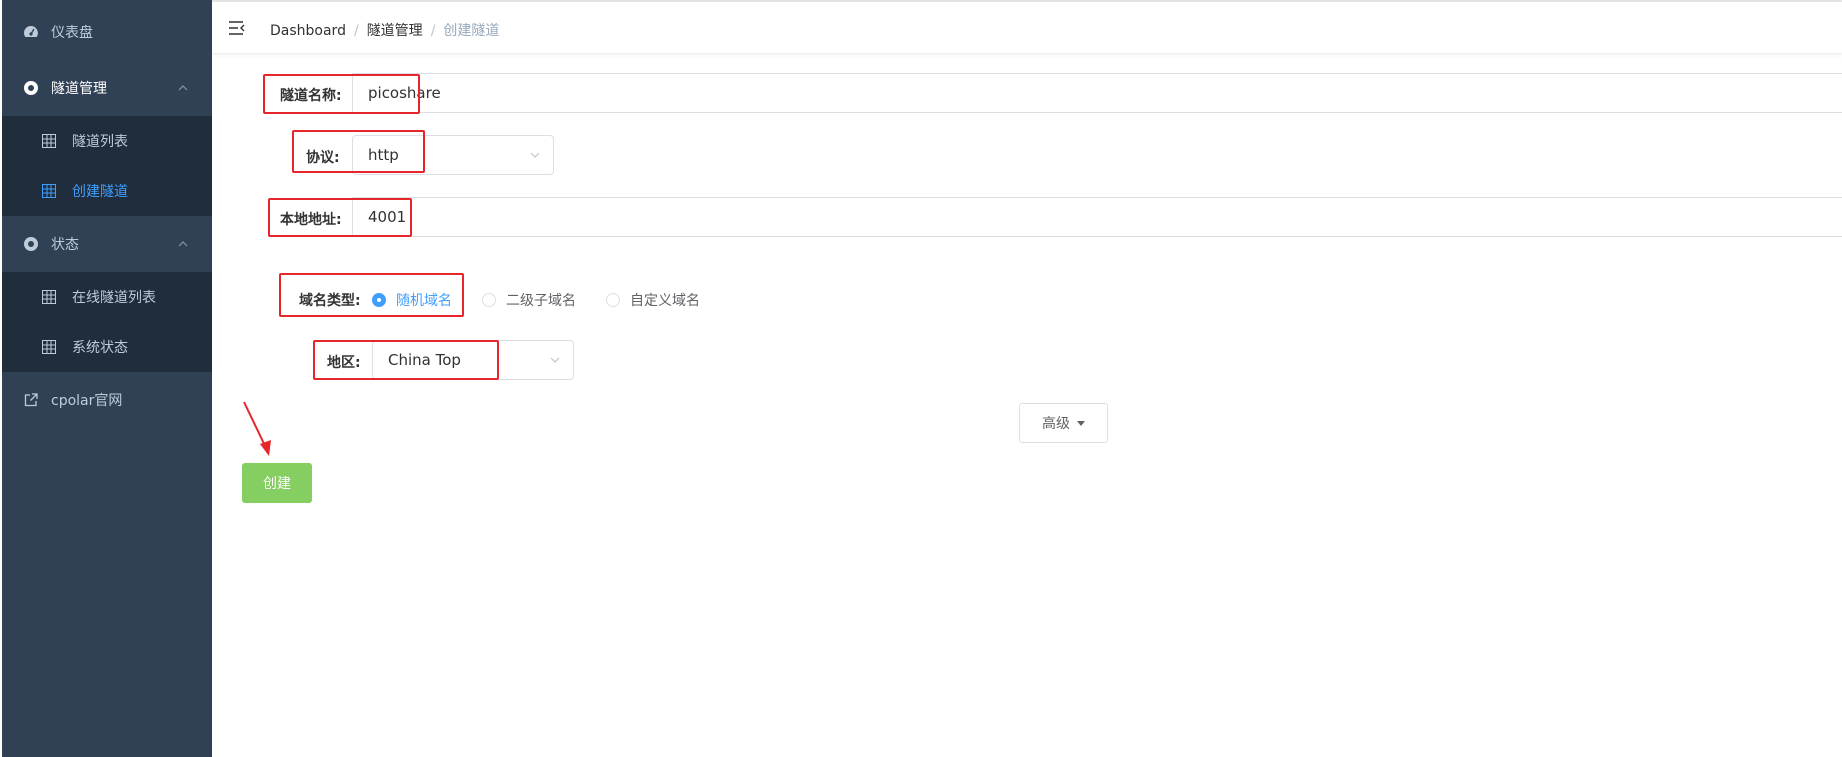 The image size is (1842, 757). What do you see at coordinates (100, 142) in the screenshot?
I see `sidebar-item-label: 隧道列表` at bounding box center [100, 142].